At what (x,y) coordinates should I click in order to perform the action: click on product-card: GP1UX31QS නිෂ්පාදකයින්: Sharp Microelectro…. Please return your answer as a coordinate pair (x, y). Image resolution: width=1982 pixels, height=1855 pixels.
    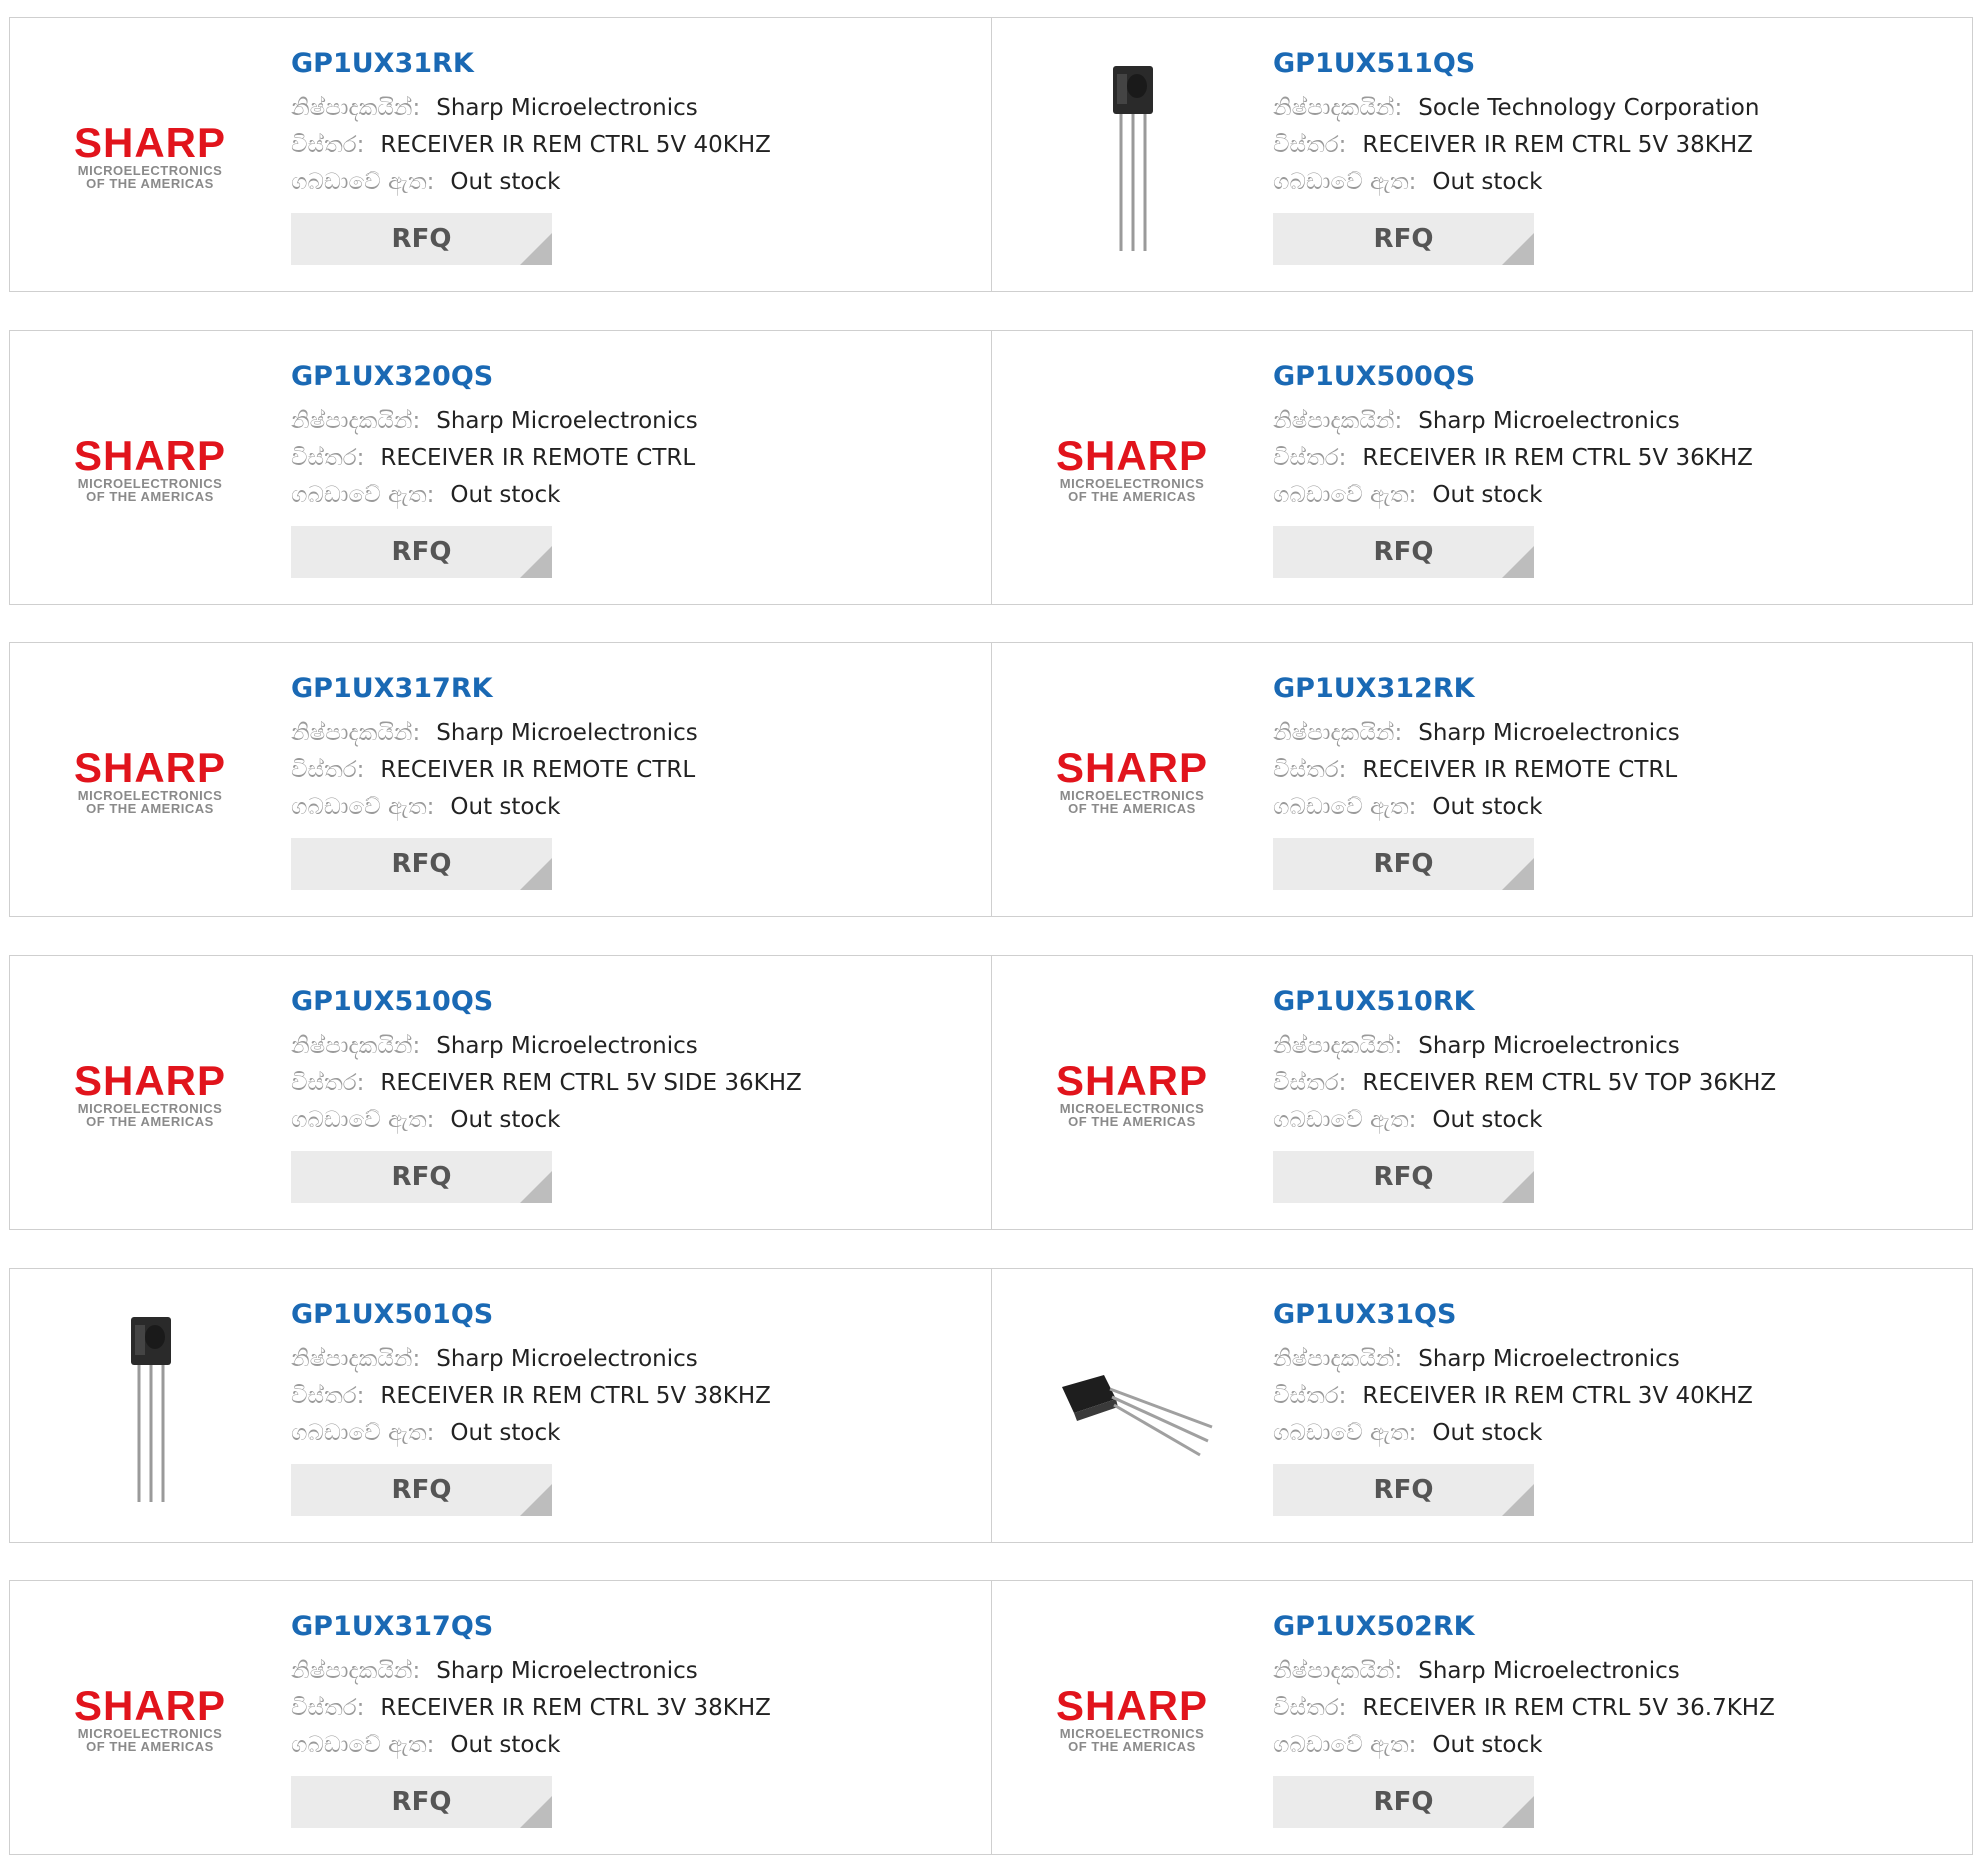
    Looking at the image, I should click on (1481, 1405).